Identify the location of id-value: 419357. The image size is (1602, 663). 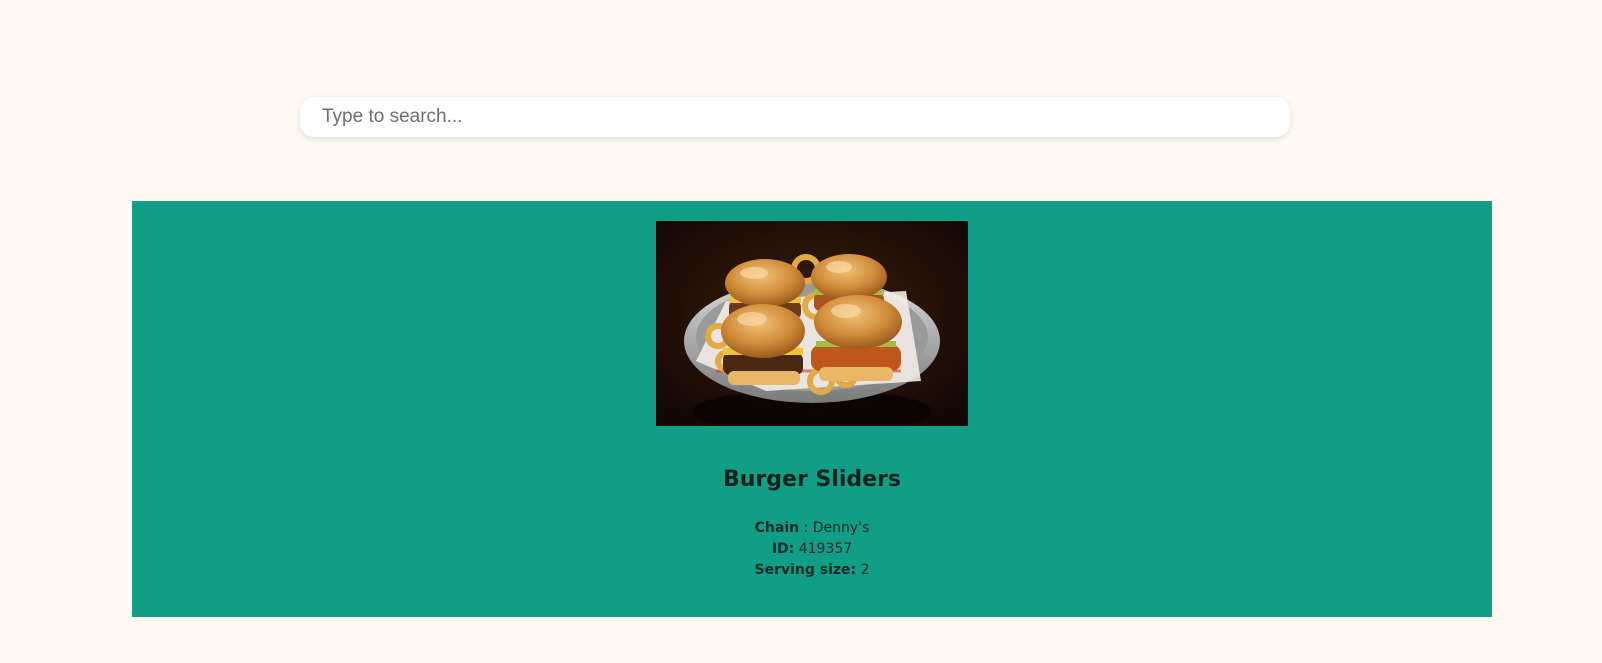
(825, 549).